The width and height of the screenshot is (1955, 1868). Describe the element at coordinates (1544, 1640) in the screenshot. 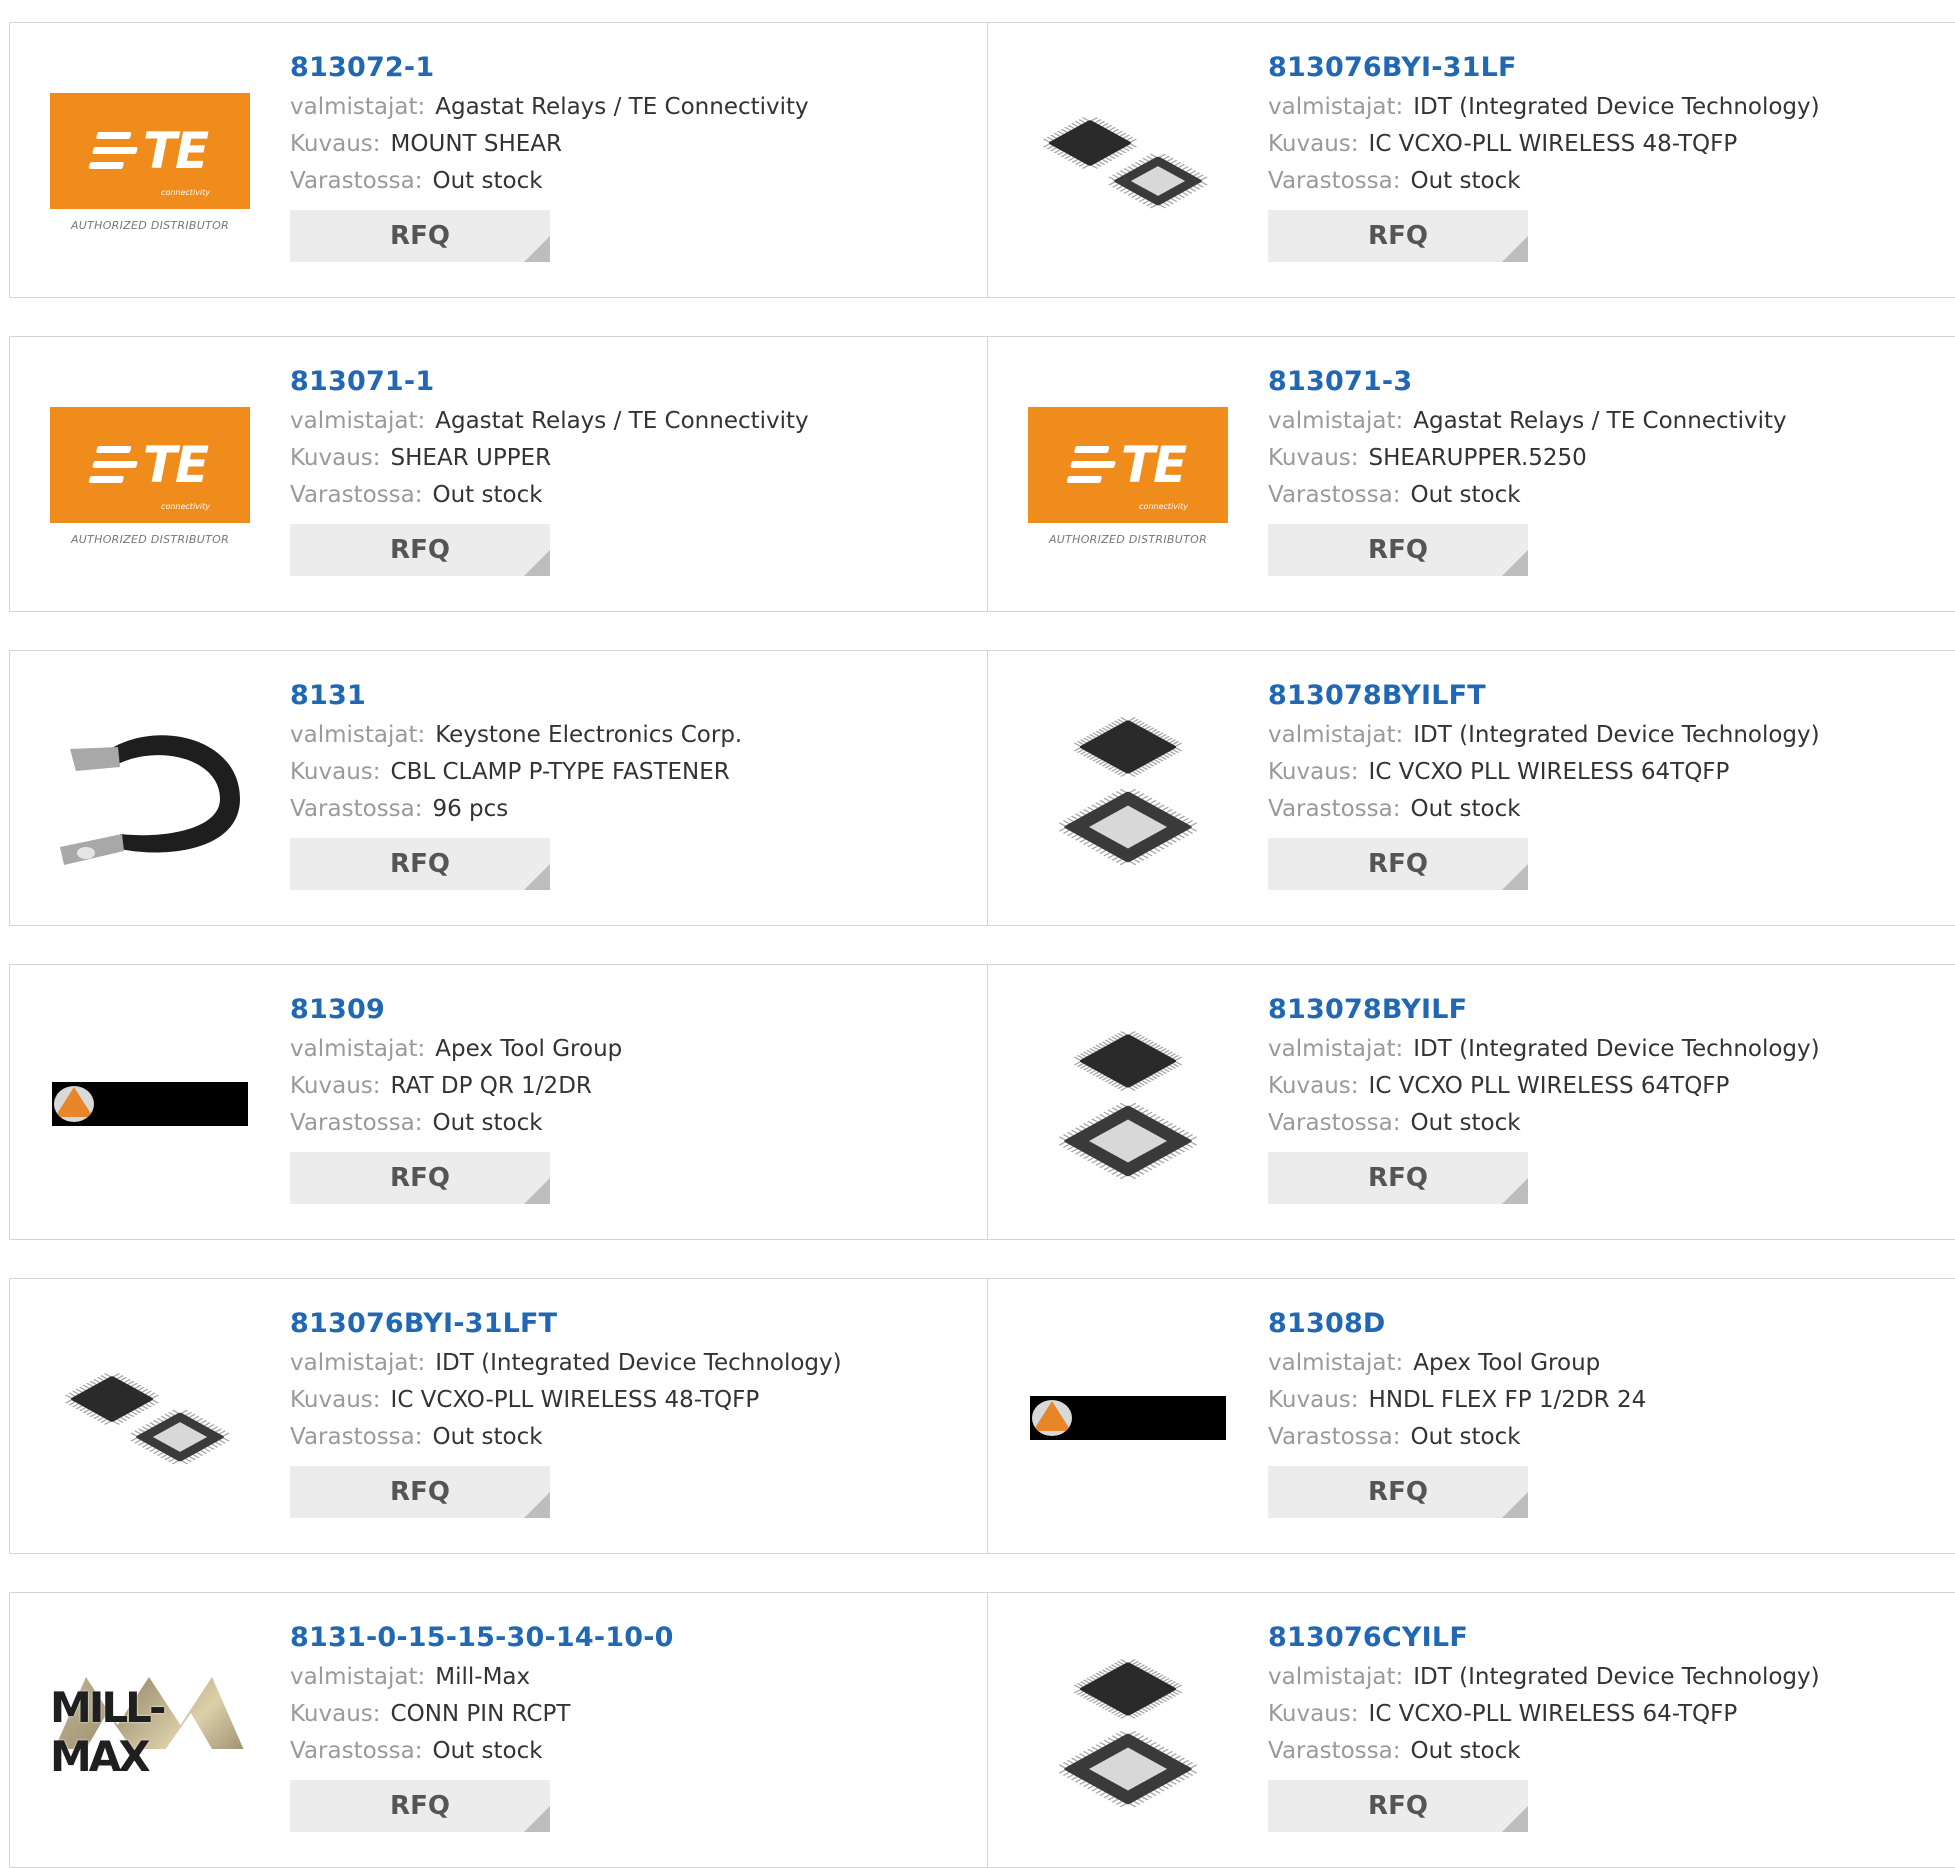

I see `part-number-link: 813076CYILF` at that location.